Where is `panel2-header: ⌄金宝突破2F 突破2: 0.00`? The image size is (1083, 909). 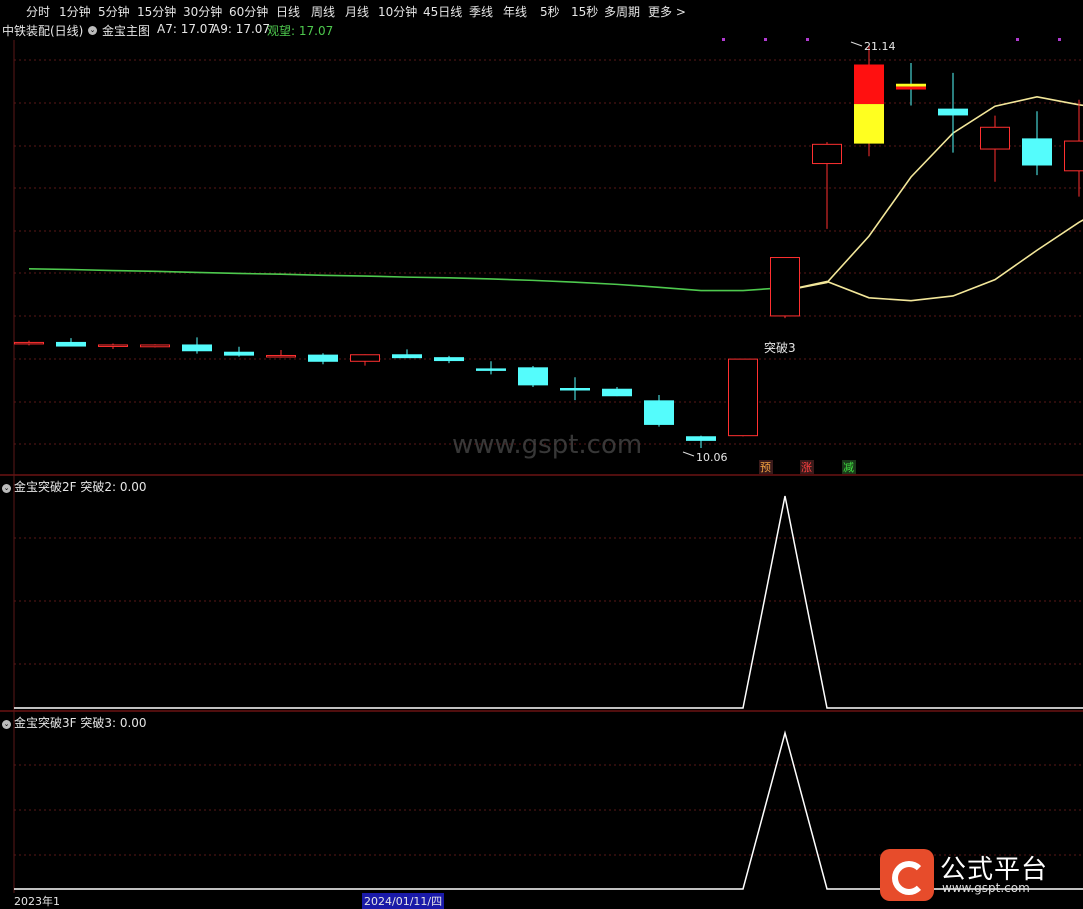
panel2-header: ⌄金宝突破2F 突破2: 0.00 is located at coordinates (74, 486).